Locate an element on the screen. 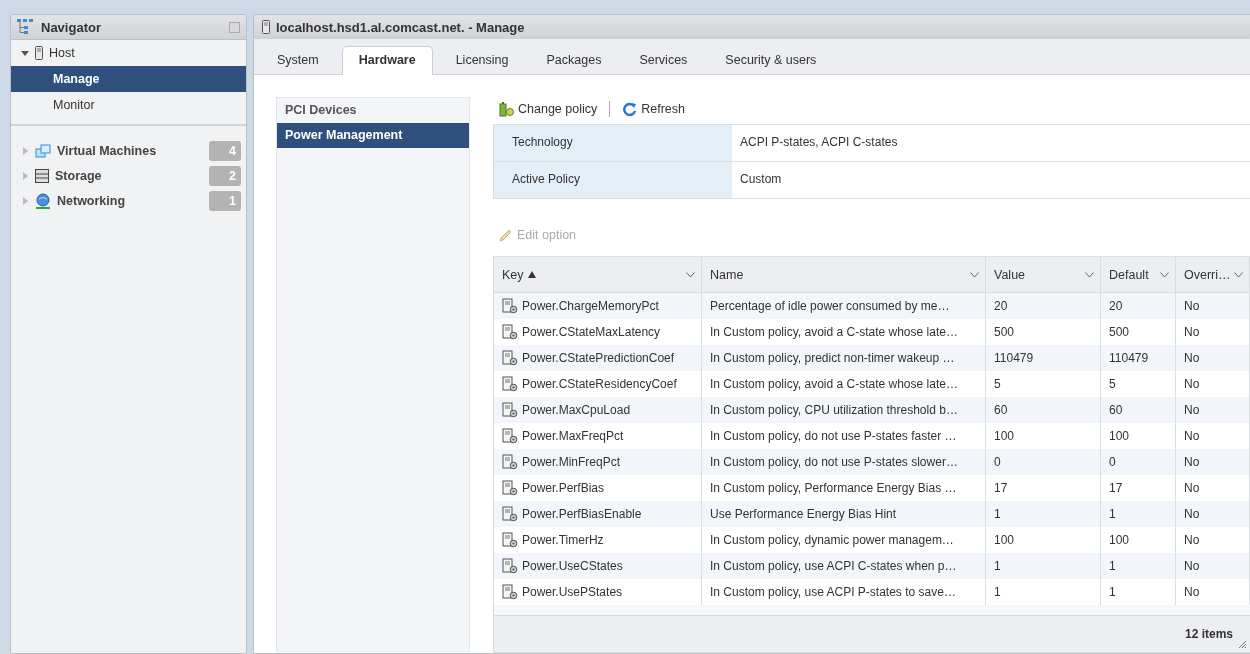  tab: Hardware is located at coordinates (387, 60).